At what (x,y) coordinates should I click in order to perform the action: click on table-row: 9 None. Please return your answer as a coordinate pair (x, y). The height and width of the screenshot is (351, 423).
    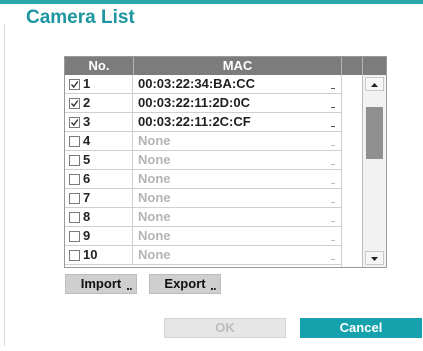
    Looking at the image, I should click on (203, 236).